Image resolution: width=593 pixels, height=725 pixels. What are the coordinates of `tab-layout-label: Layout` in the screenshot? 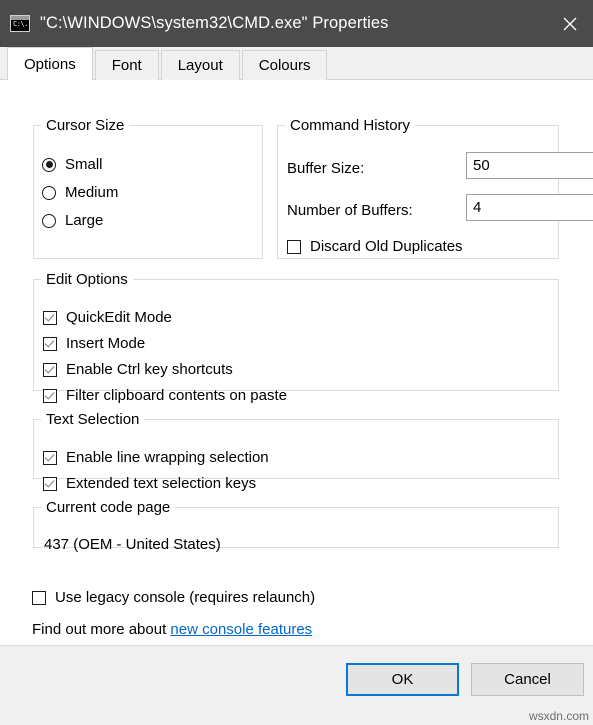 It's located at (200, 65).